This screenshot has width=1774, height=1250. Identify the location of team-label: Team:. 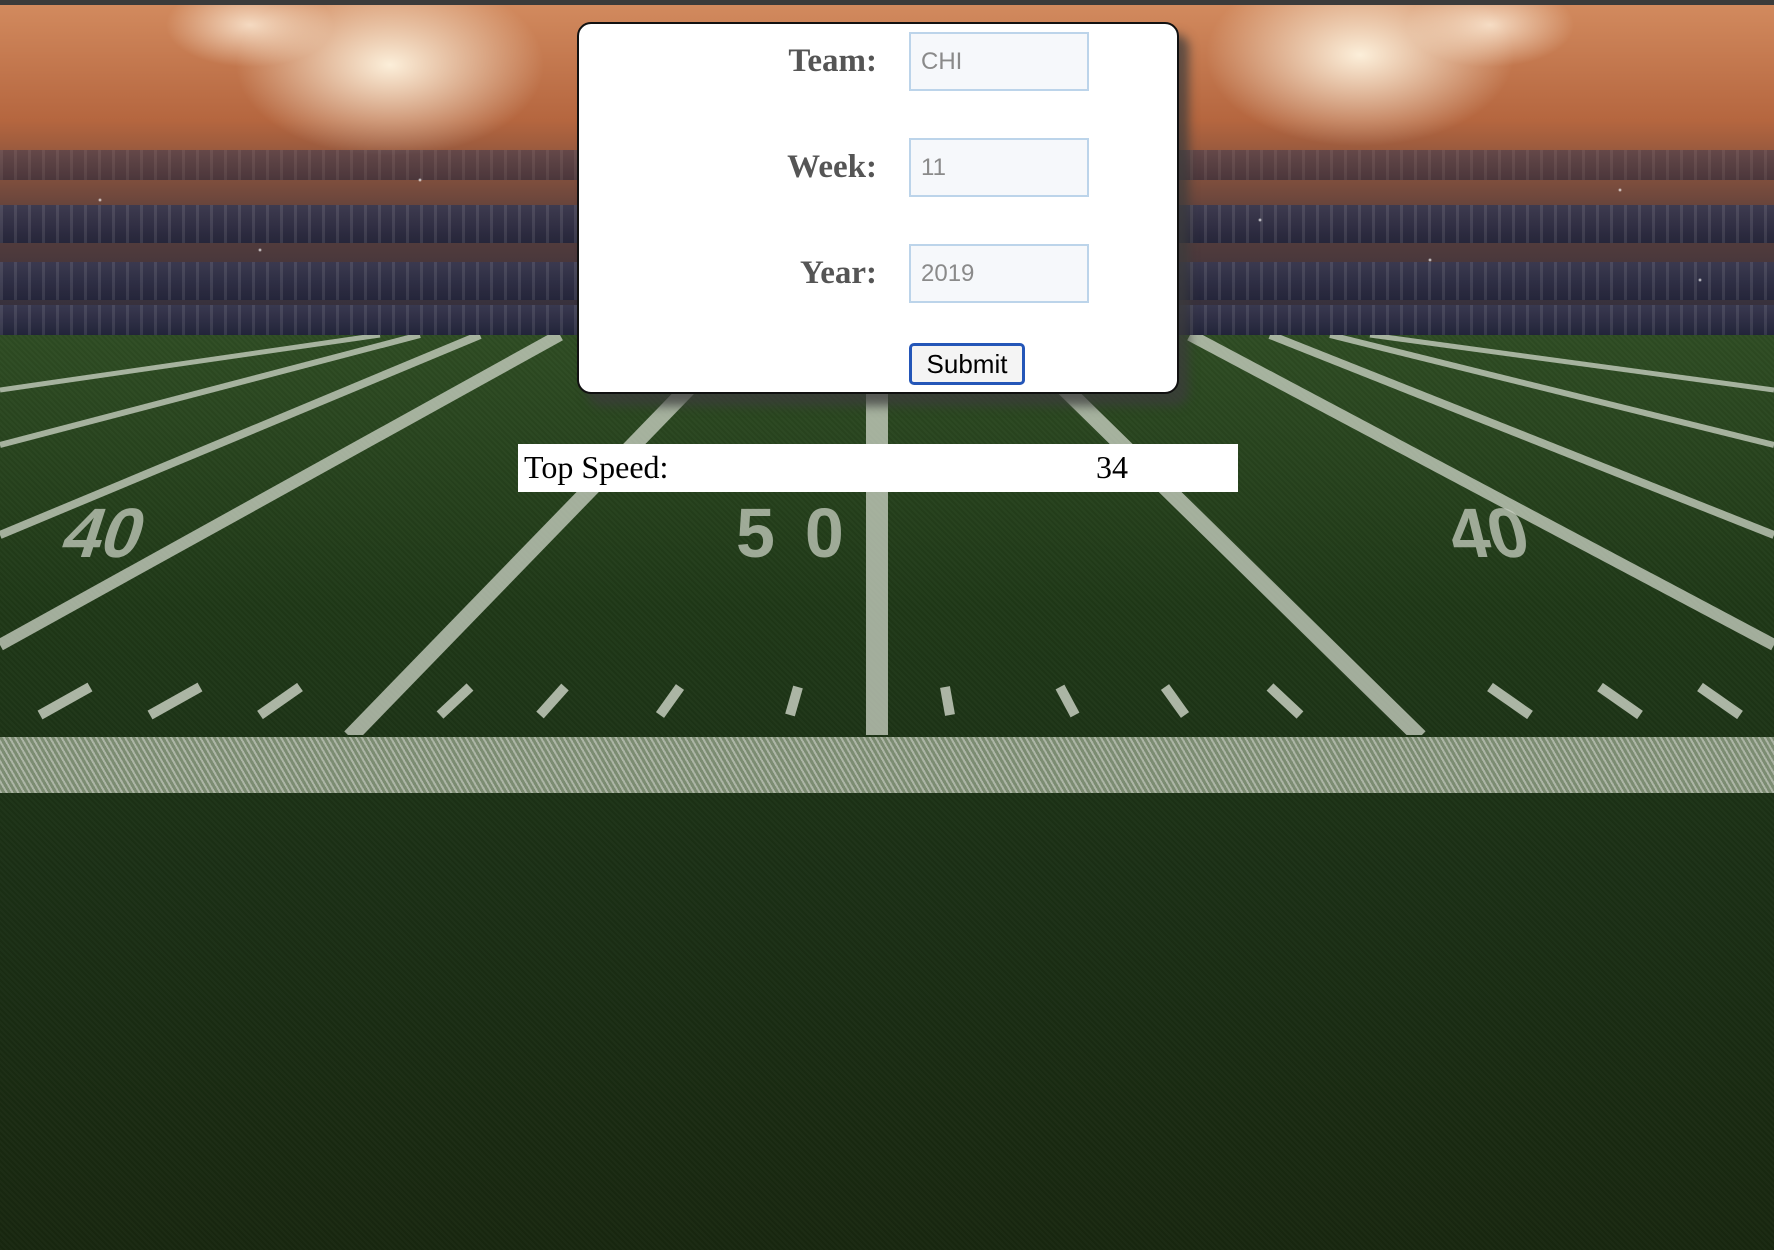
(832, 61).